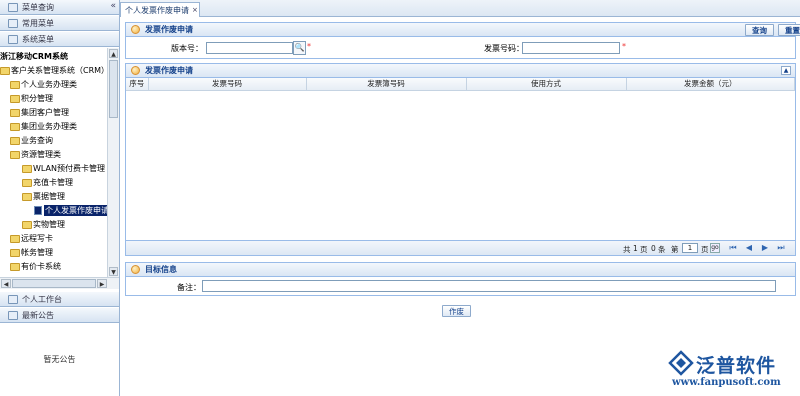 This screenshot has height=396, width=800. Describe the element at coordinates (113, 162) in the screenshot. I see `tree-vertical-scrollbar: ▲ ▼` at that location.